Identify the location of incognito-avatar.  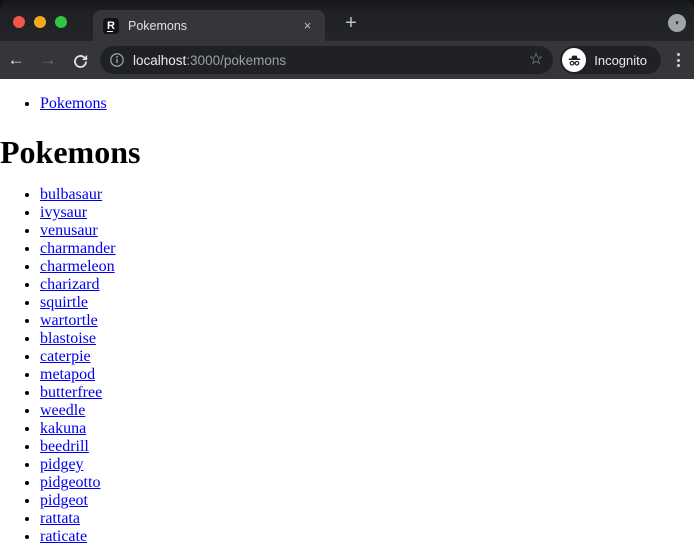
(574, 60).